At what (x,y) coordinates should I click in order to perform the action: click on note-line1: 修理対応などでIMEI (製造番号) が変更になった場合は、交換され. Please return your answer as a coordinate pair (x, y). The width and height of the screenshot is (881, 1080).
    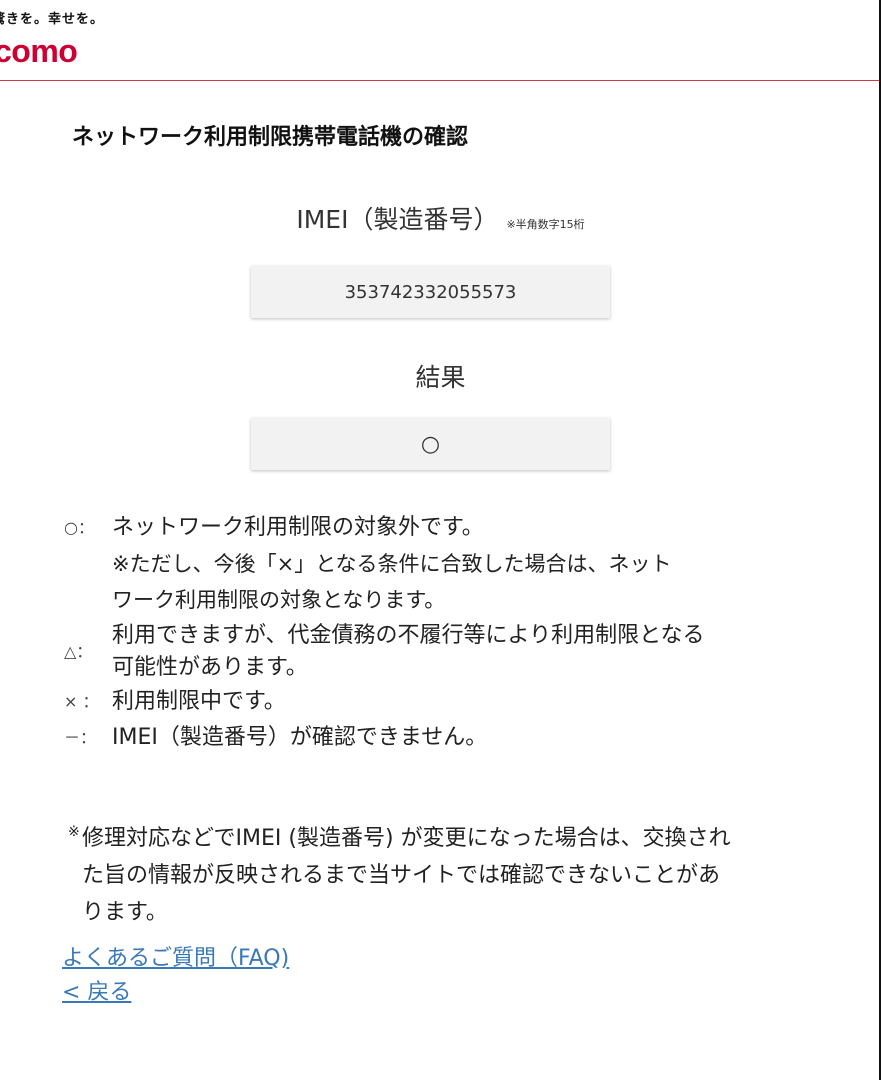
    Looking at the image, I should click on (406, 838).